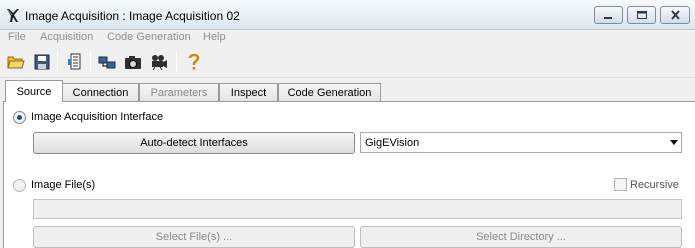 Image resolution: width=695 pixels, height=248 pixels. I want to click on file-path-field, so click(357, 209).